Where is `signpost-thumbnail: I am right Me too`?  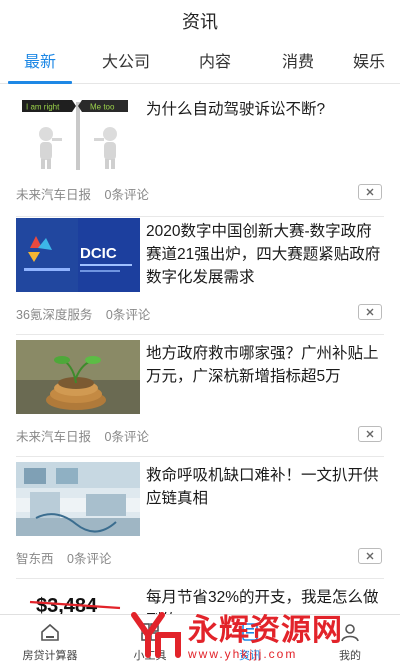 signpost-thumbnail: I am right Me too is located at coordinates (78, 133).